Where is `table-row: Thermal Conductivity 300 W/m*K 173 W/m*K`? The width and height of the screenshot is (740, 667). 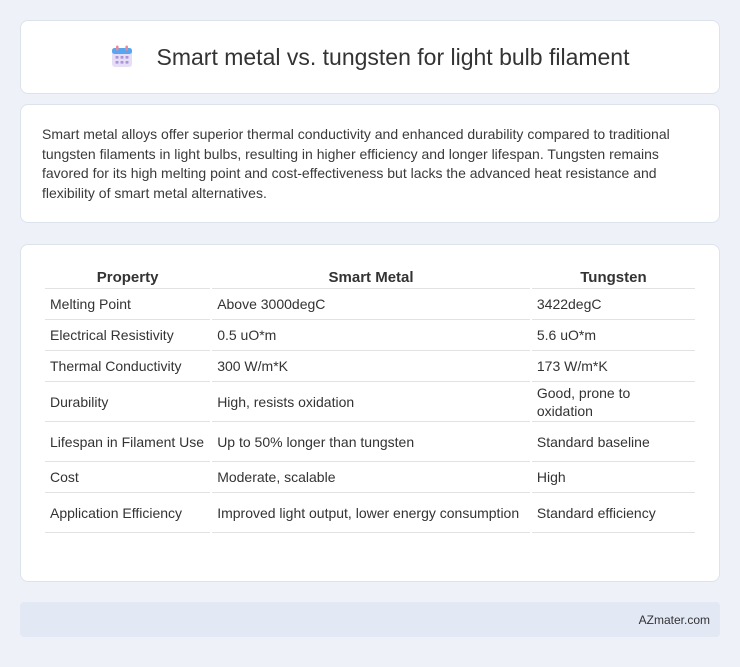
table-row: Thermal Conductivity 300 W/m*K 173 W/m*K is located at coordinates (370, 366).